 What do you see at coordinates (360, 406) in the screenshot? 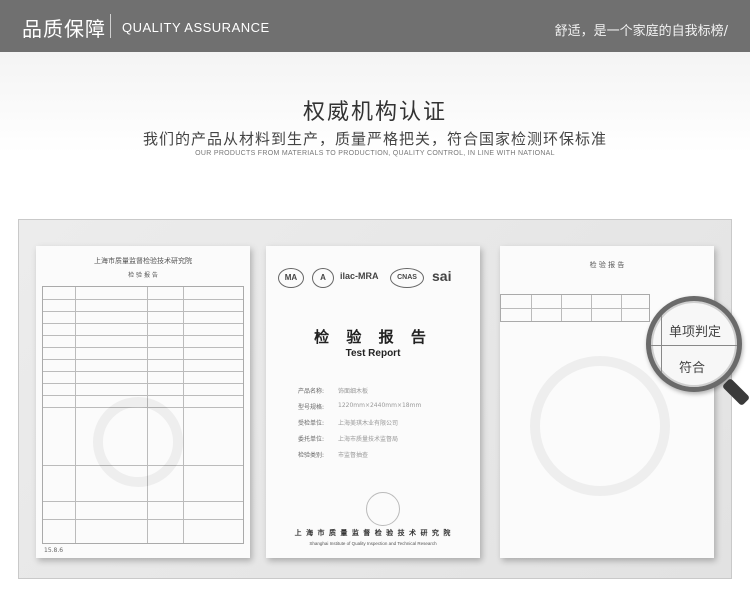
I see `report-field: 型号规格: 1220mm×2440mm×18mm` at bounding box center [360, 406].